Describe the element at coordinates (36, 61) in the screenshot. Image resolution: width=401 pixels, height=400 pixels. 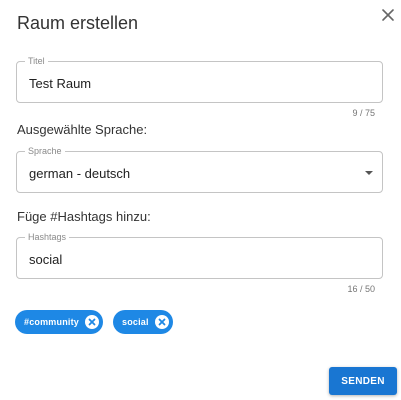
I see `title-field-label: Titel` at that location.